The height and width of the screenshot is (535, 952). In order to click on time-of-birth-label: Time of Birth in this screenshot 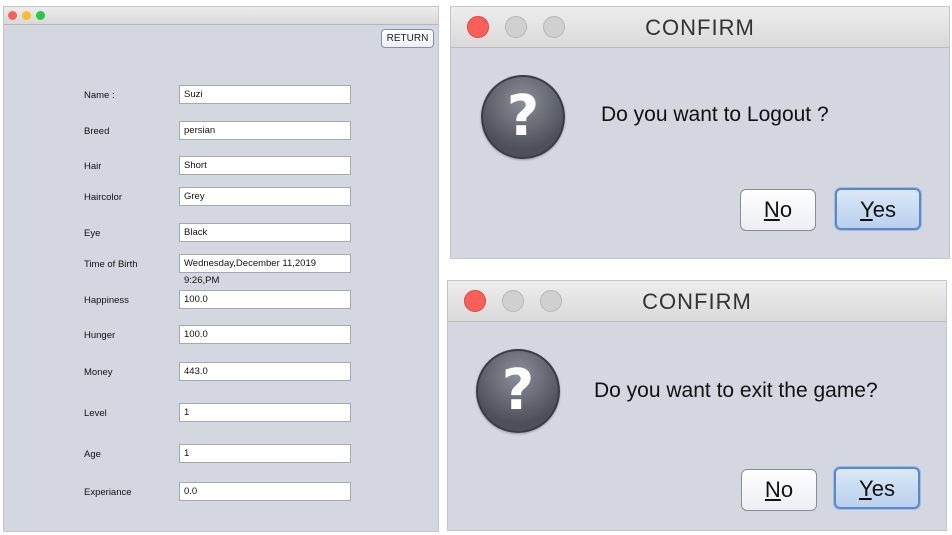, I will do `click(111, 264)`.